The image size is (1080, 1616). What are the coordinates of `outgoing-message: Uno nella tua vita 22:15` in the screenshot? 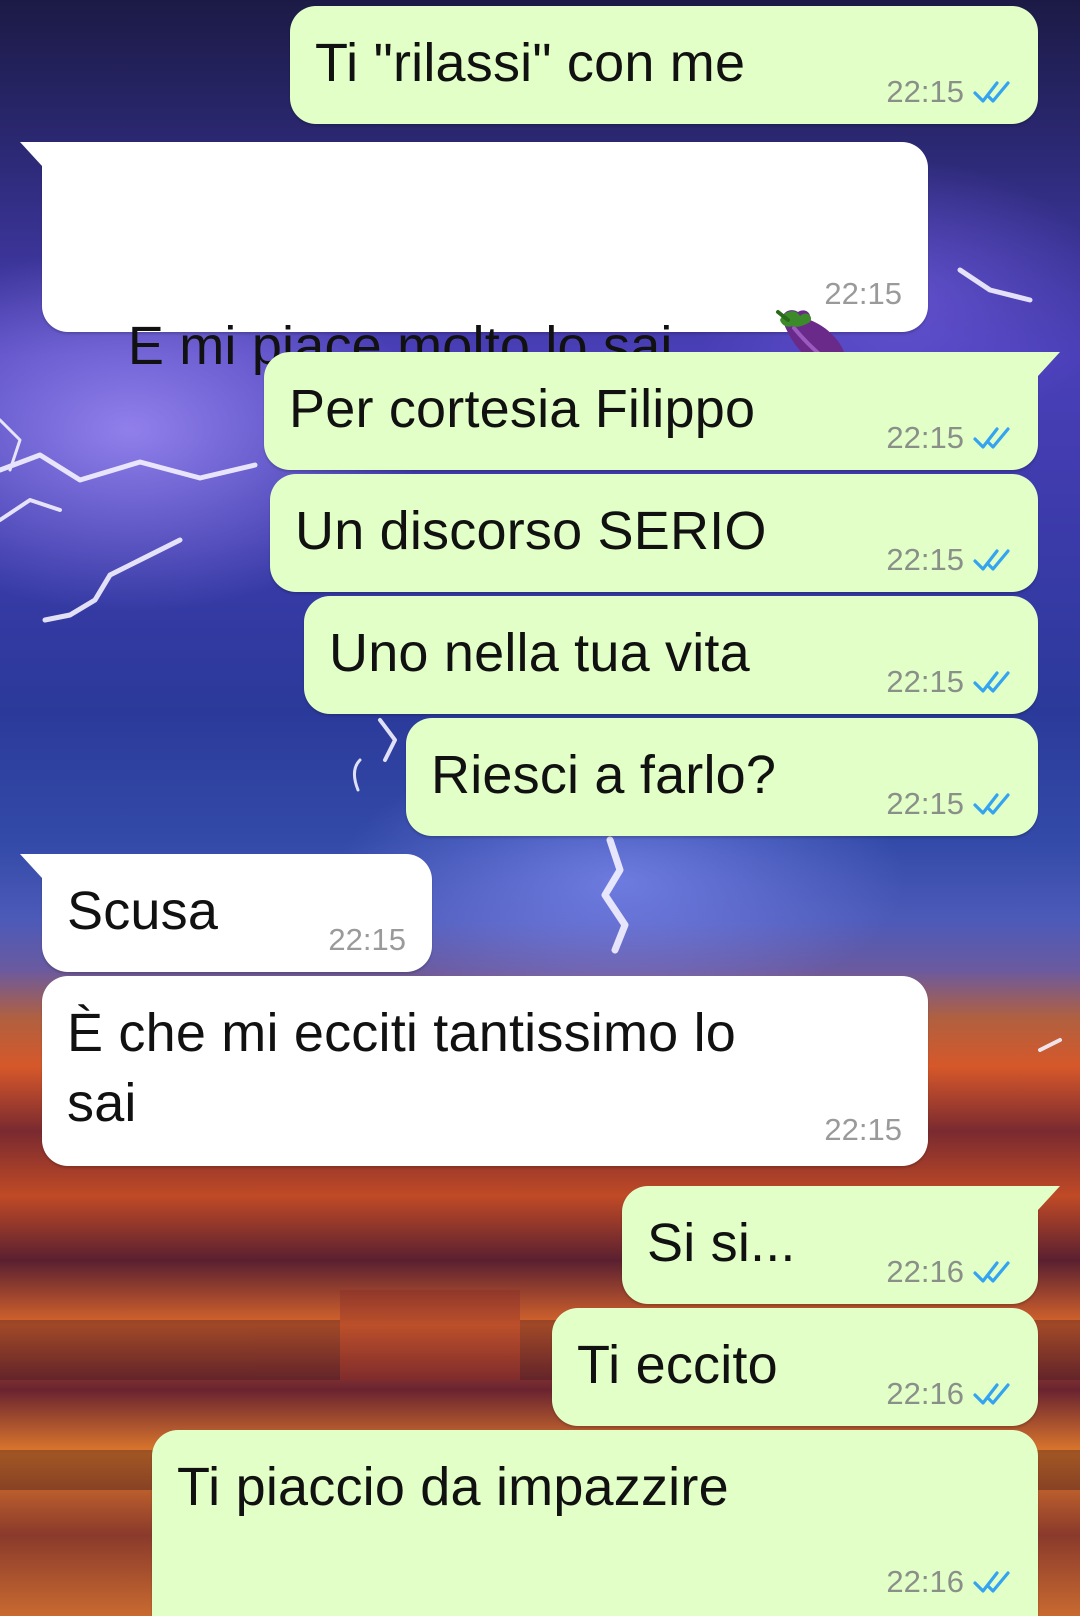 It's located at (671, 655).